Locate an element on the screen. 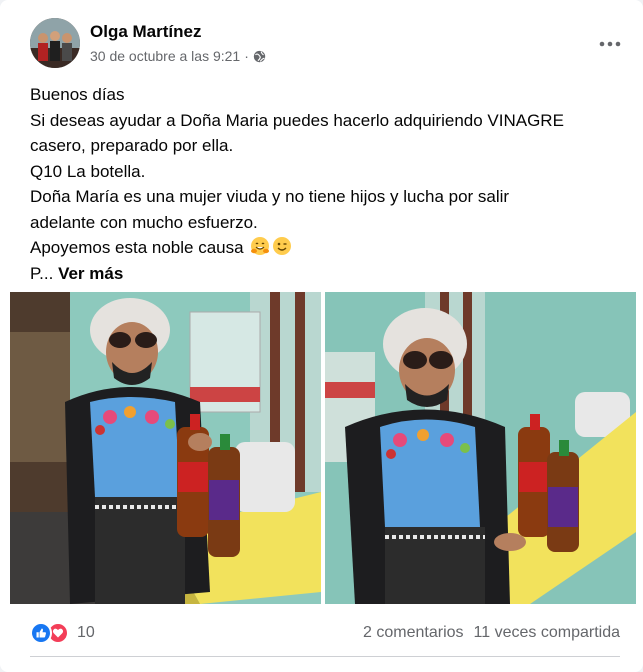  post-line: Buenos días is located at coordinates (77, 94).